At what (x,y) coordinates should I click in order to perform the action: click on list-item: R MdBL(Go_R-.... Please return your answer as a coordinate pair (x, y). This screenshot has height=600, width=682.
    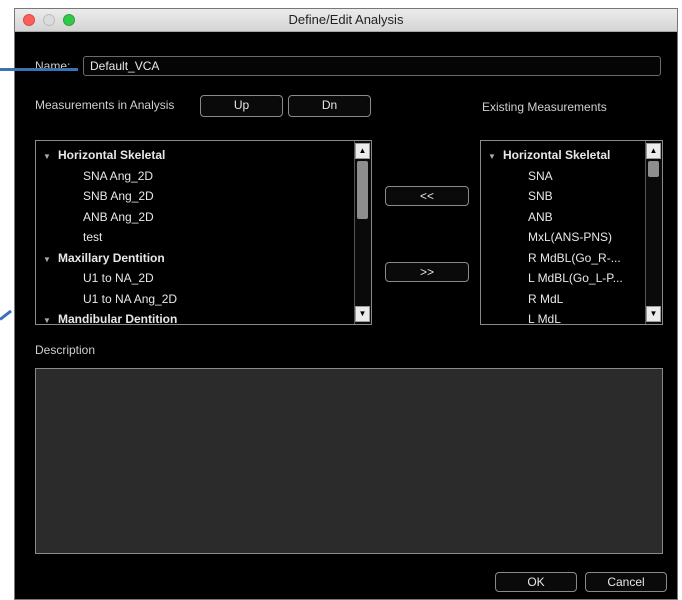
    Looking at the image, I should click on (563, 258).